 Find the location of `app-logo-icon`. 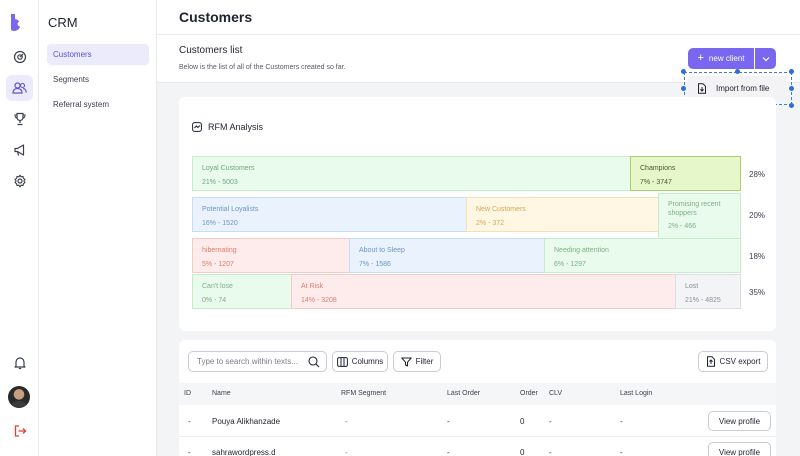

app-logo-icon is located at coordinates (18, 22).